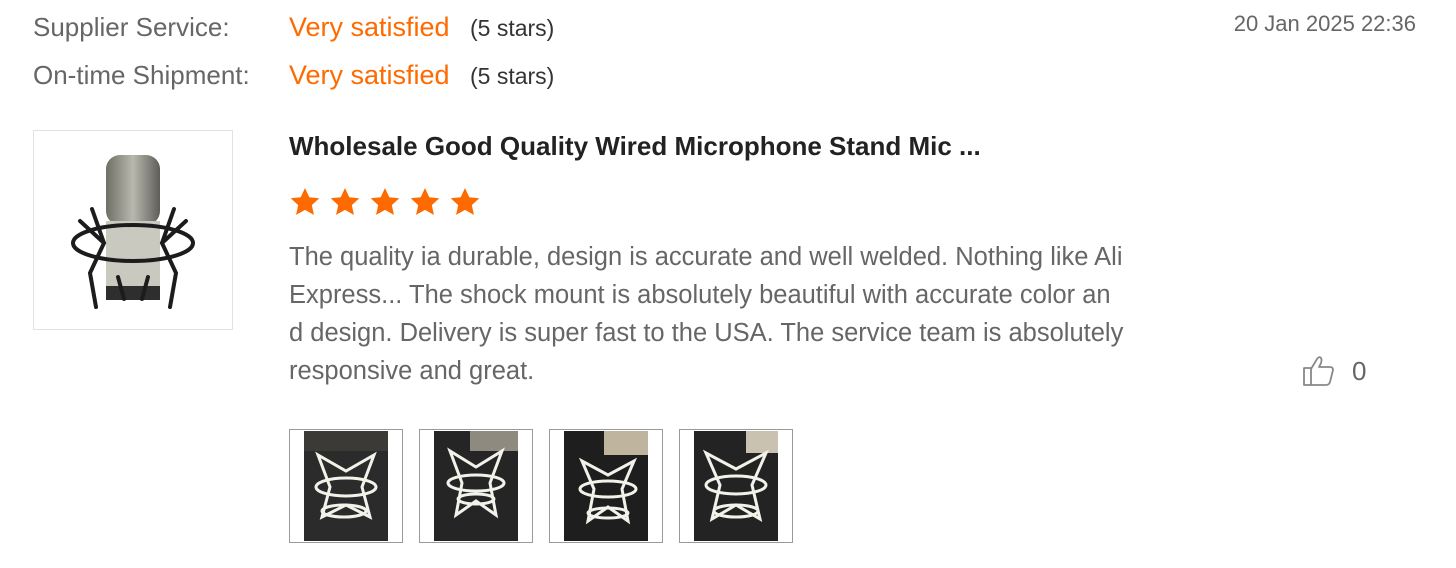 This screenshot has height=568, width=1456. I want to click on supplier-service-stars: (5 stars), so click(512, 28).